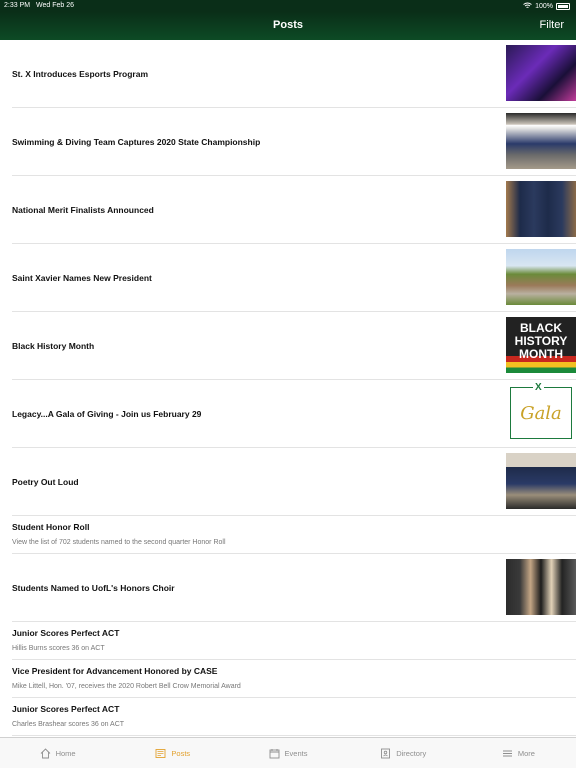 The height and width of the screenshot is (768, 576). What do you see at coordinates (411, 753) in the screenshot?
I see `tab-label: Directory` at bounding box center [411, 753].